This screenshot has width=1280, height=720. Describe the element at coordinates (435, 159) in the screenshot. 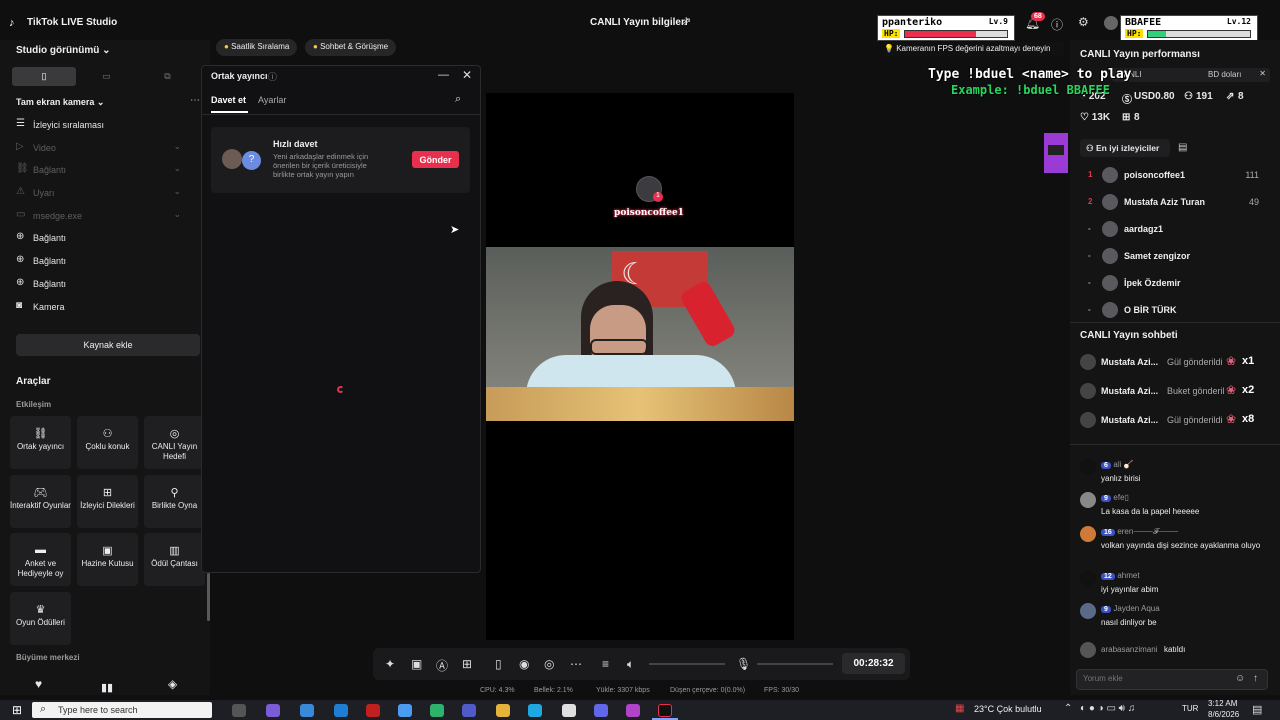

I see `send-button: Gönder` at that location.